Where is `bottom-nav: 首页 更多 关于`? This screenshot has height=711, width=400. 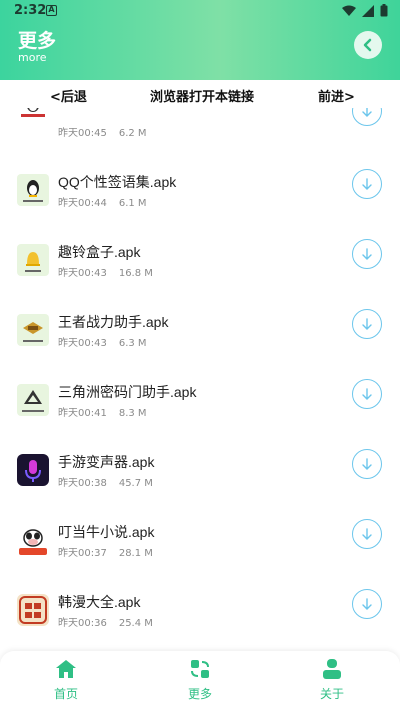
bottom-nav: 首页 更多 关于 is located at coordinates (200, 681).